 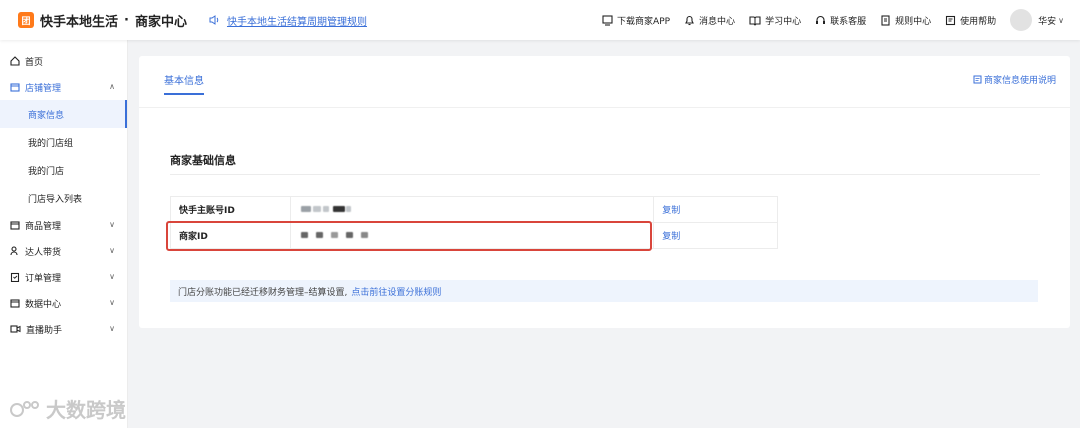 What do you see at coordinates (14, 251) in the screenshot?
I see `user-icon` at bounding box center [14, 251].